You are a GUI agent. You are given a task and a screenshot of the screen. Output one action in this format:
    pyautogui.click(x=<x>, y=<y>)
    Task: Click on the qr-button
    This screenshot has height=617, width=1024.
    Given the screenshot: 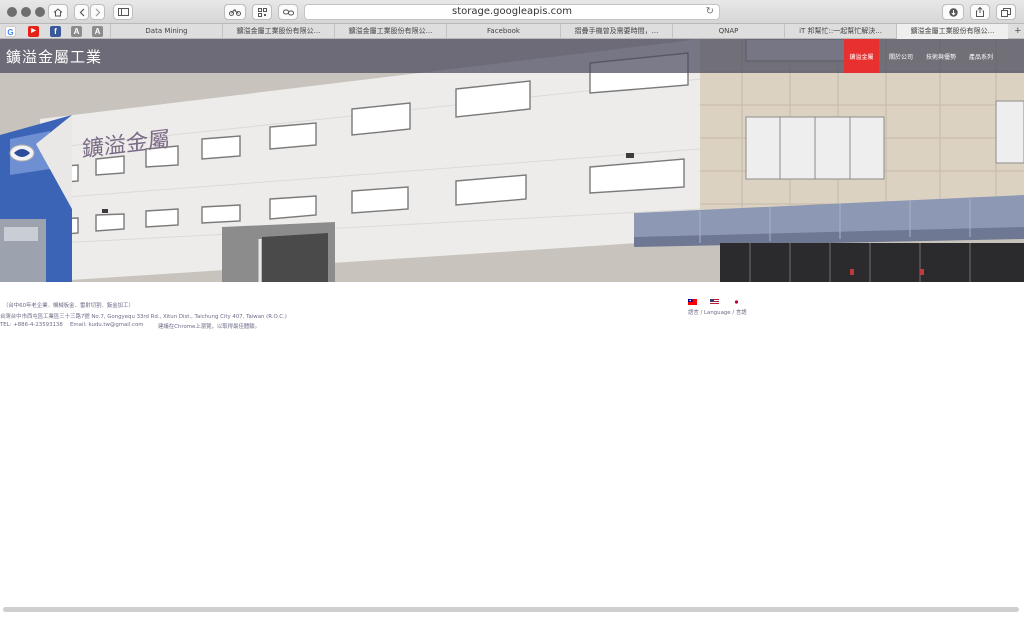 What is the action you would take?
    pyautogui.click(x=262, y=12)
    